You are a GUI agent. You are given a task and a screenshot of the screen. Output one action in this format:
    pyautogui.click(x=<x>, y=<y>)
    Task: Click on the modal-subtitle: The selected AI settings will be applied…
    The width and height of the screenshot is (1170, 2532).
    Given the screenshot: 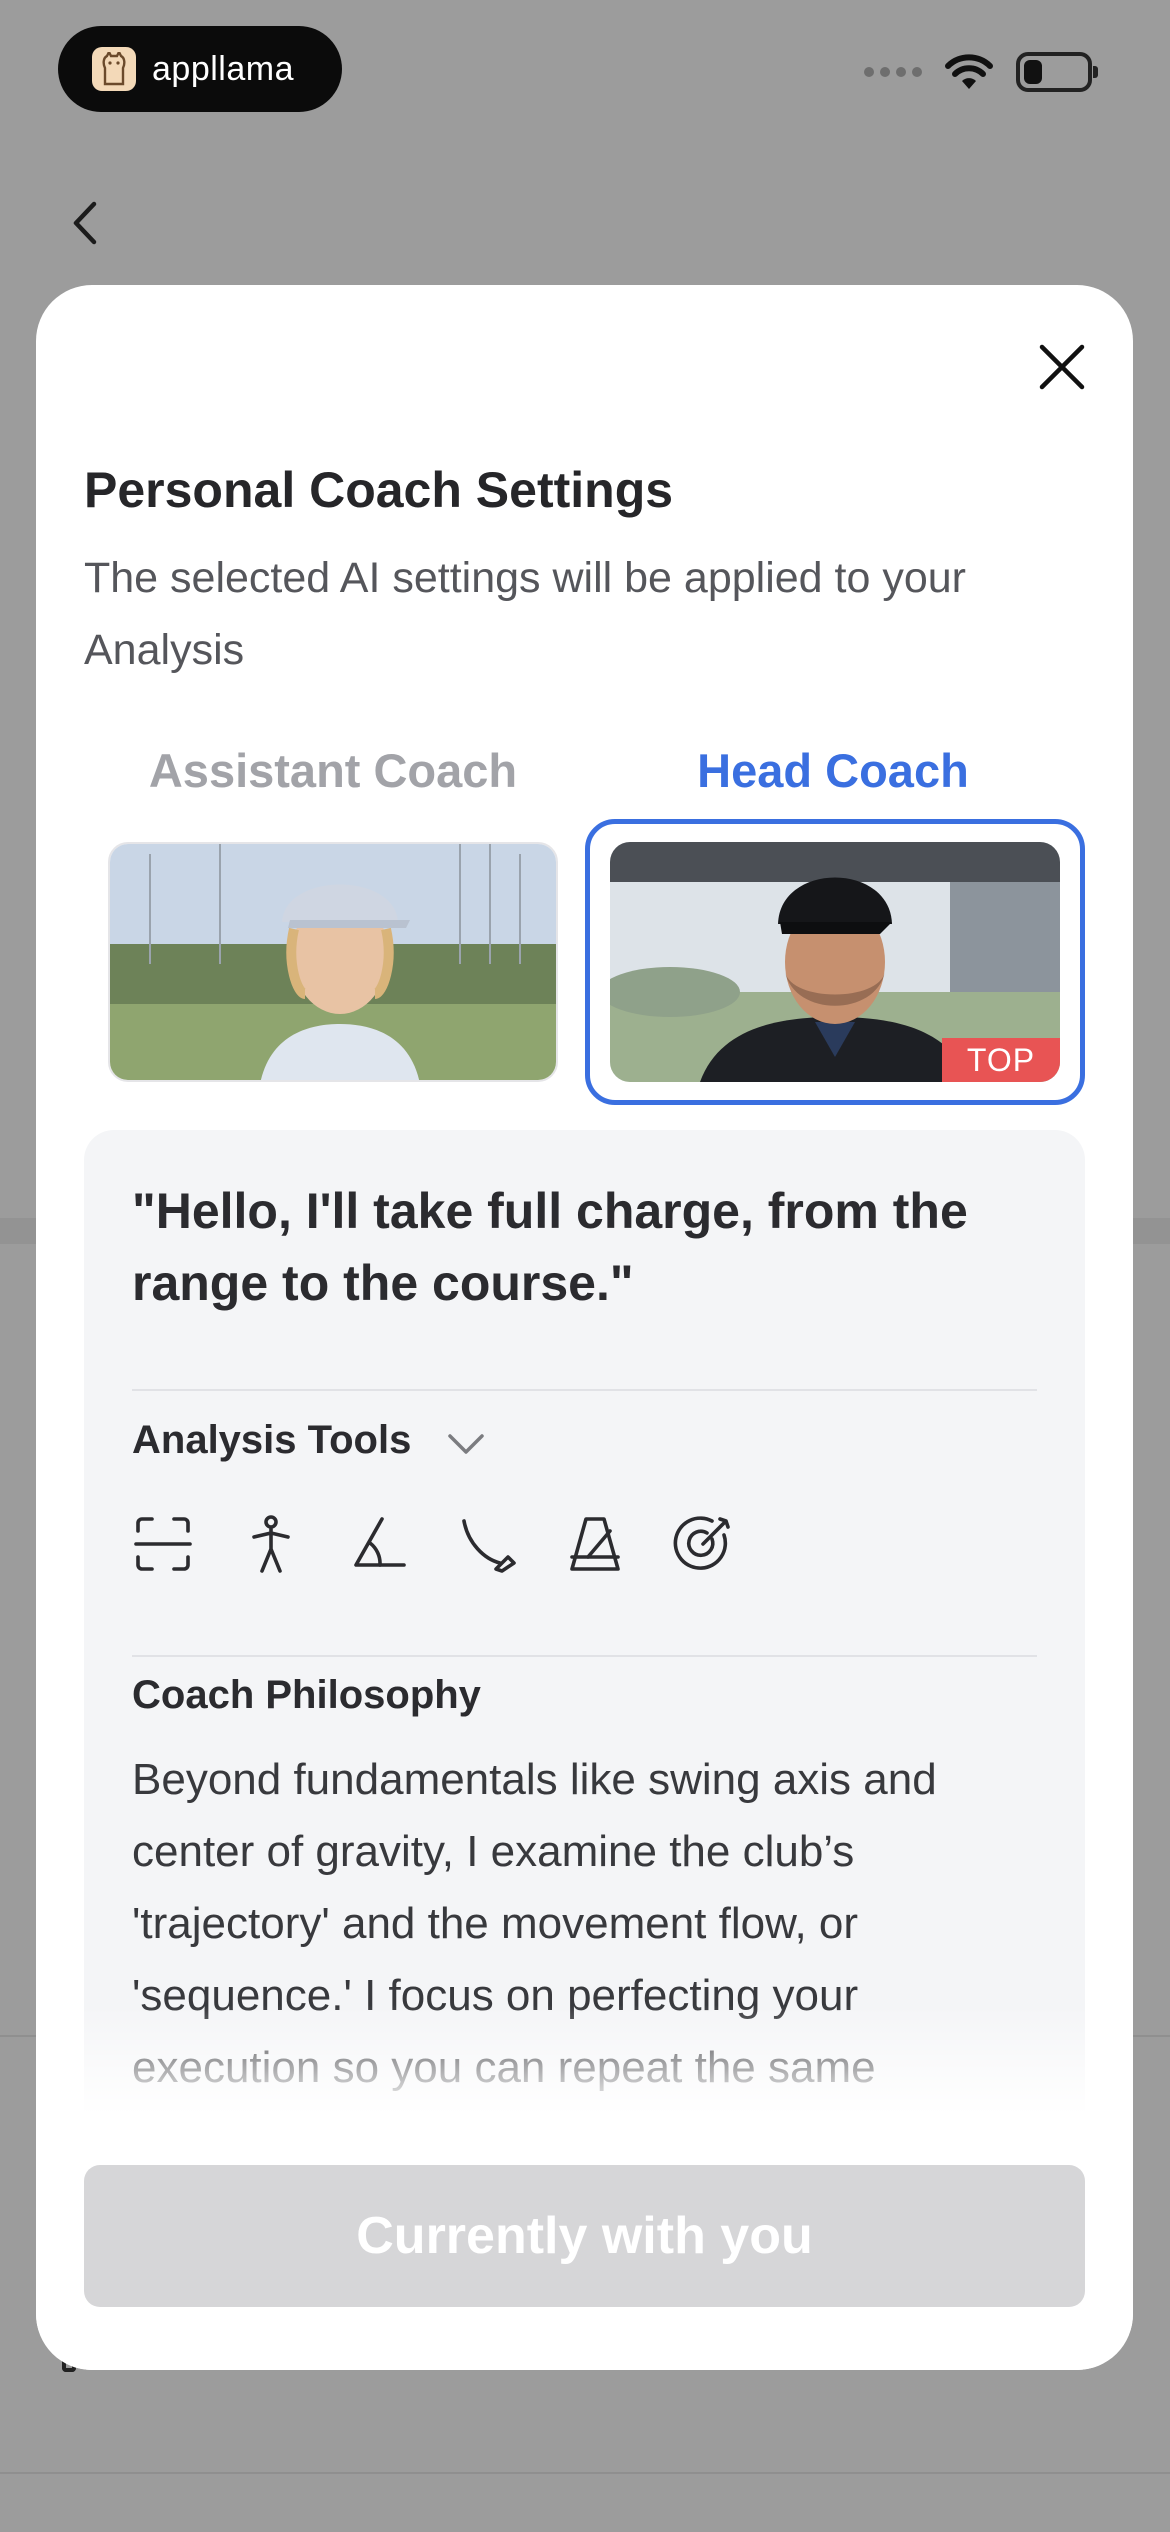 What is the action you would take?
    pyautogui.click(x=525, y=614)
    